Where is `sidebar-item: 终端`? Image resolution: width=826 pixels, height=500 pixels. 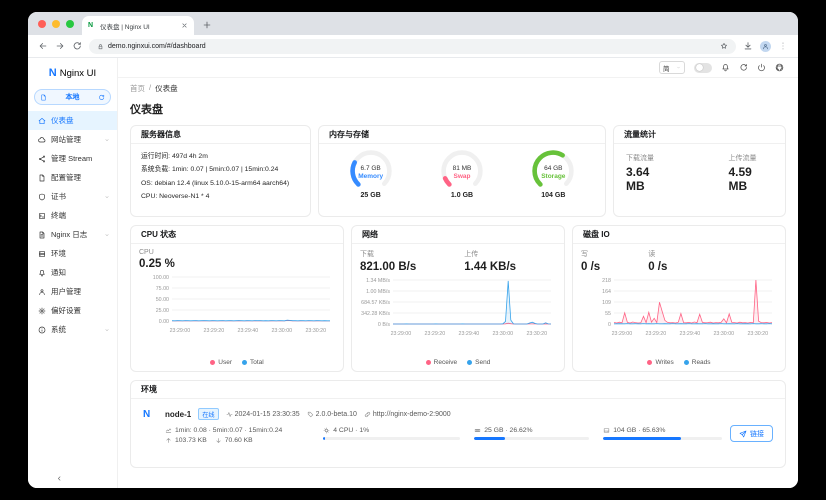 sidebar-item: 终端 is located at coordinates (72, 215).